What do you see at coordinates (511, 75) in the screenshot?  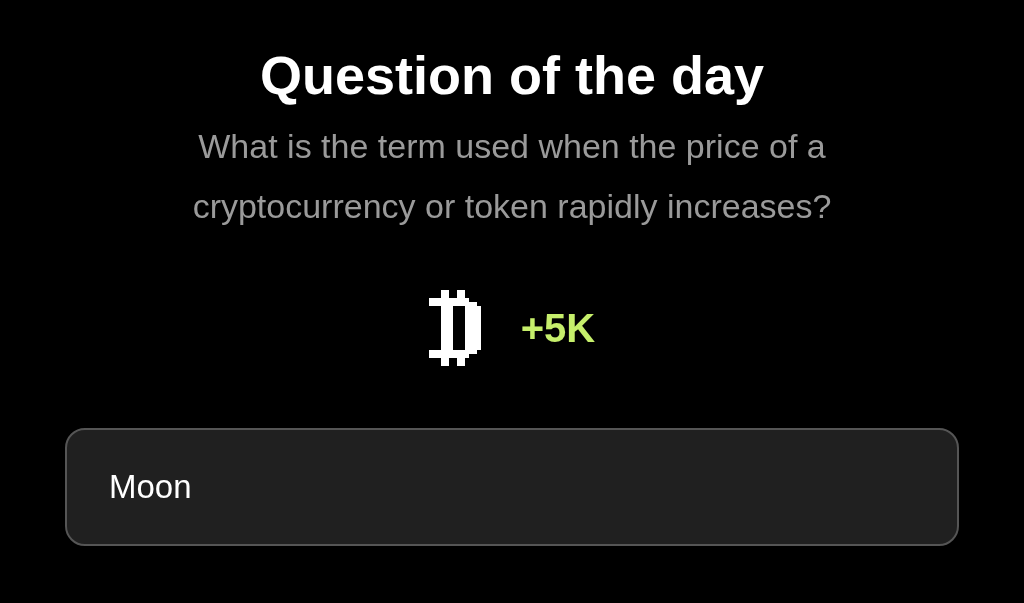 I see `question-title: Question of the day` at bounding box center [511, 75].